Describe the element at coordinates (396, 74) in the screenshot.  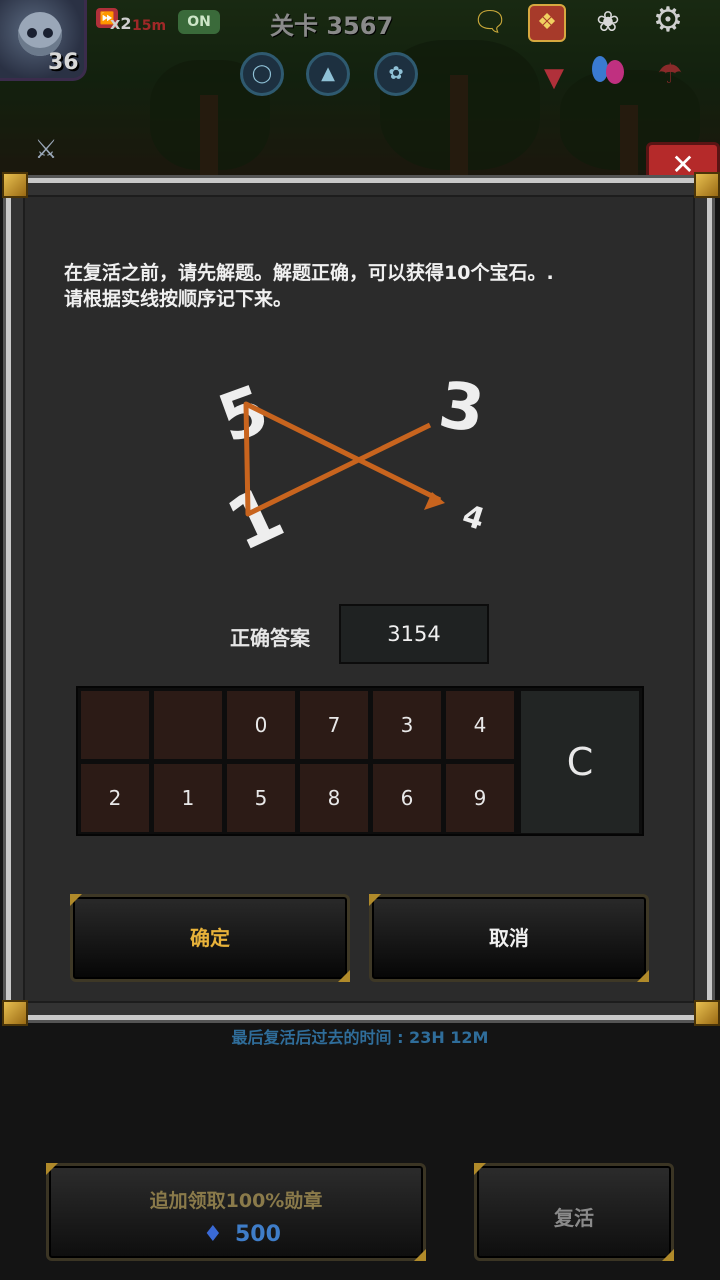
I see `skill-icon-3: ✿` at that location.